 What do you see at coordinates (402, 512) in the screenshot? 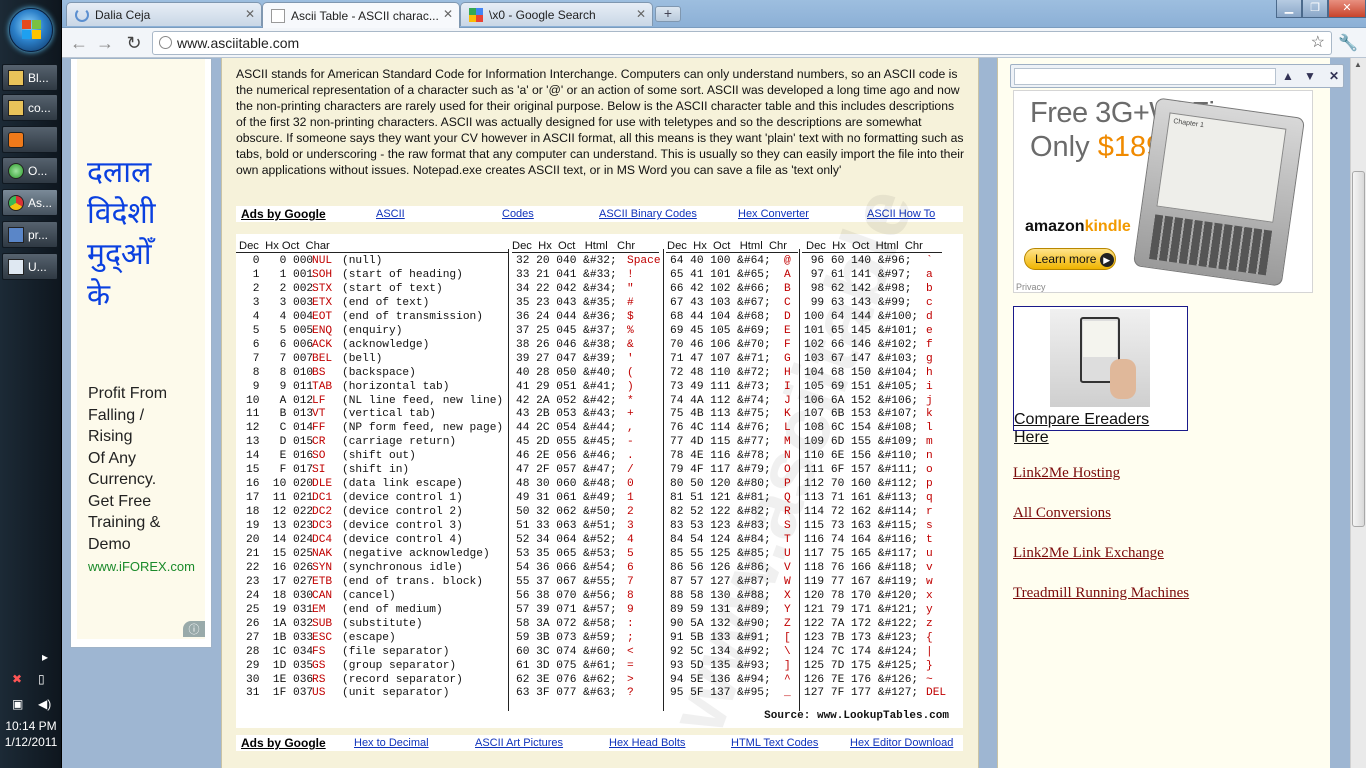
I see `ascii-description: (device control 2)` at bounding box center [402, 512].